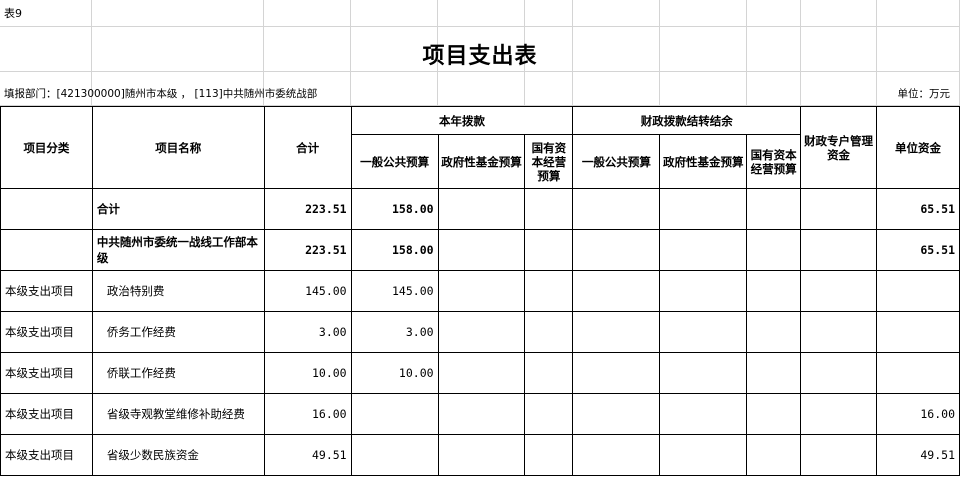 The image size is (960, 485). I want to click on unit-label: 单位：万元, so click(924, 94).